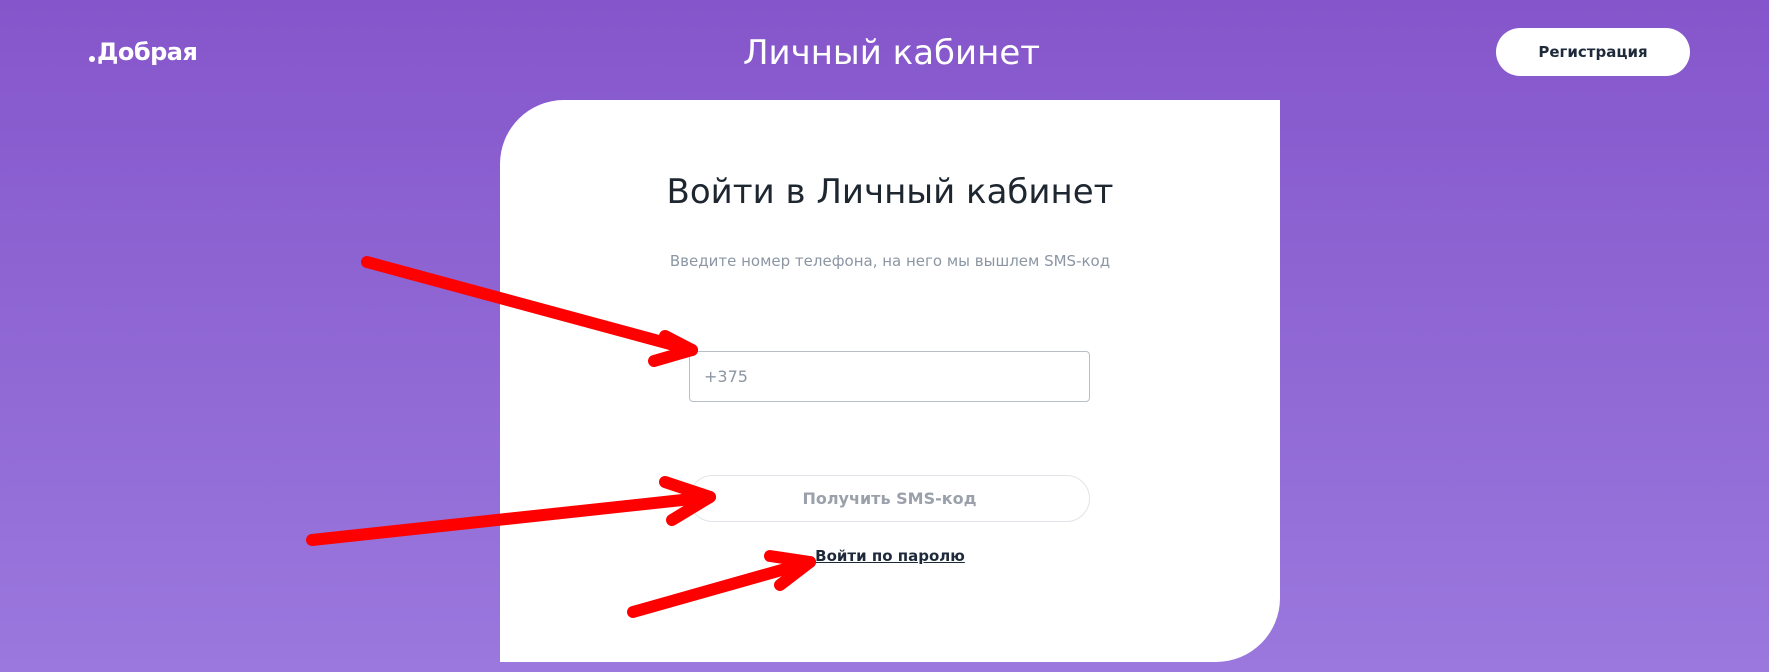 The image size is (1769, 672). What do you see at coordinates (889, 376) in the screenshot?
I see `phone-input` at bounding box center [889, 376].